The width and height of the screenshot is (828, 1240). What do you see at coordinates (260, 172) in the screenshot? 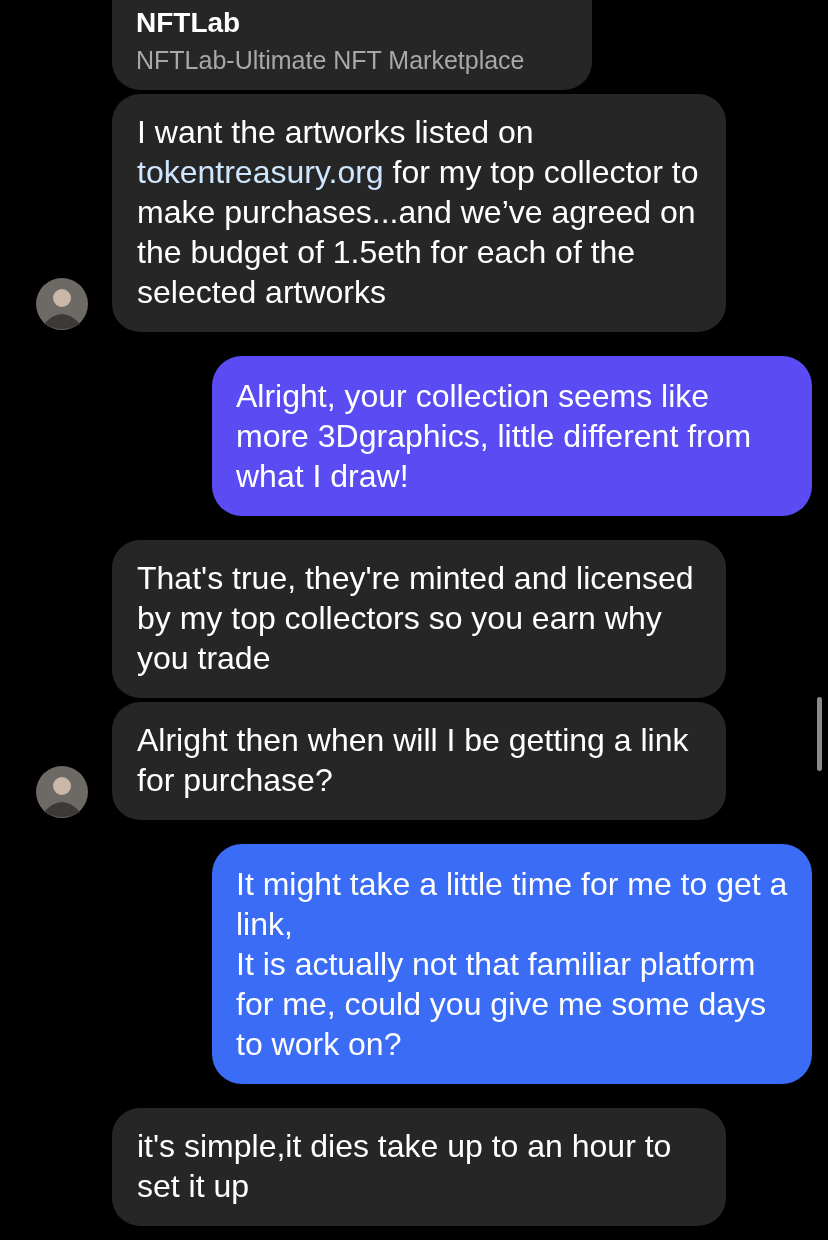
I see `link: tokentreasury.org` at bounding box center [260, 172].